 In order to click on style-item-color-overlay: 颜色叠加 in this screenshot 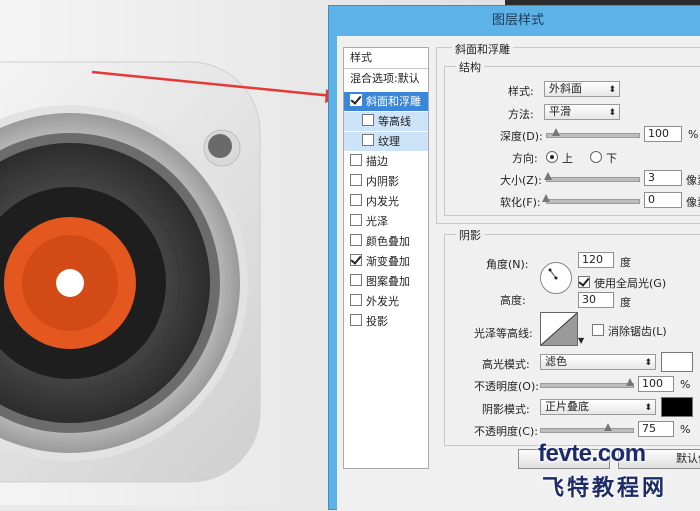, I will do `click(386, 241)`.